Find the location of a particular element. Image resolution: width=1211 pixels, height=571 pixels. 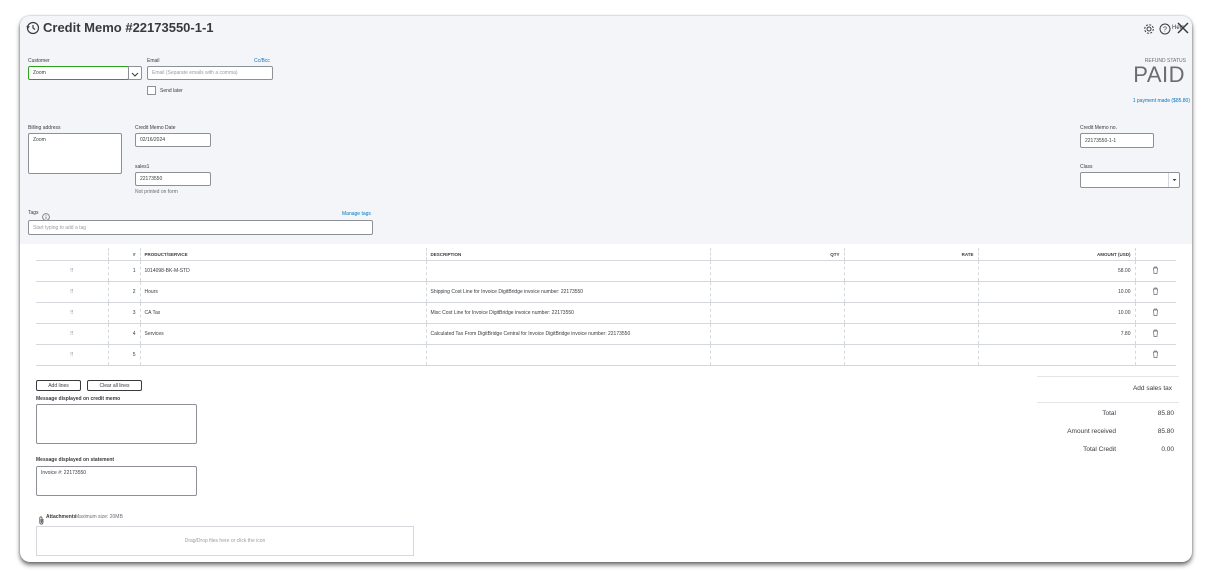

attachments-dropzone: Drag/Drop files here or click the icon is located at coordinates (225, 541).